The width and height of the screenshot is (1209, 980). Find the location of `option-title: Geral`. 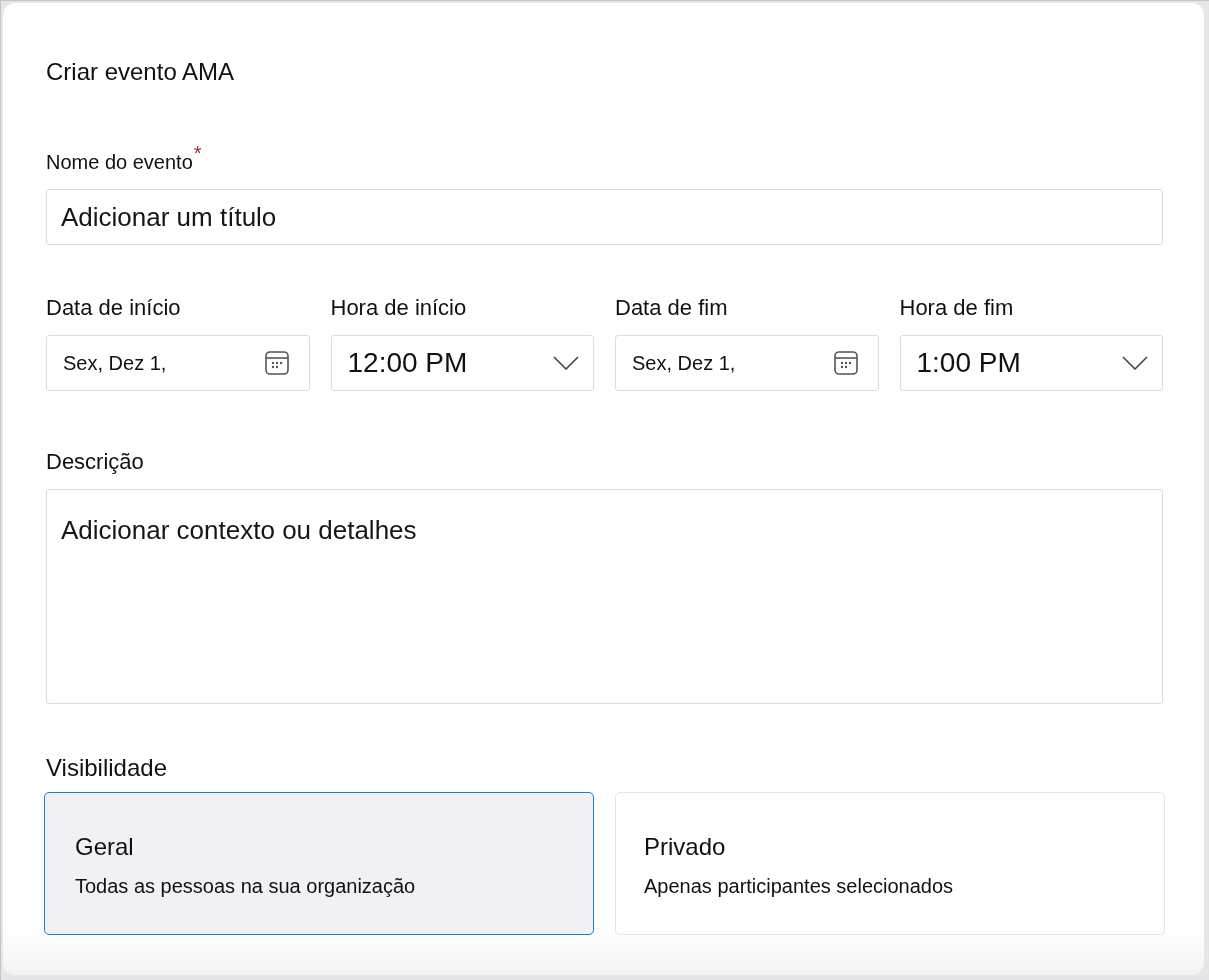

option-title: Geral is located at coordinates (104, 847).